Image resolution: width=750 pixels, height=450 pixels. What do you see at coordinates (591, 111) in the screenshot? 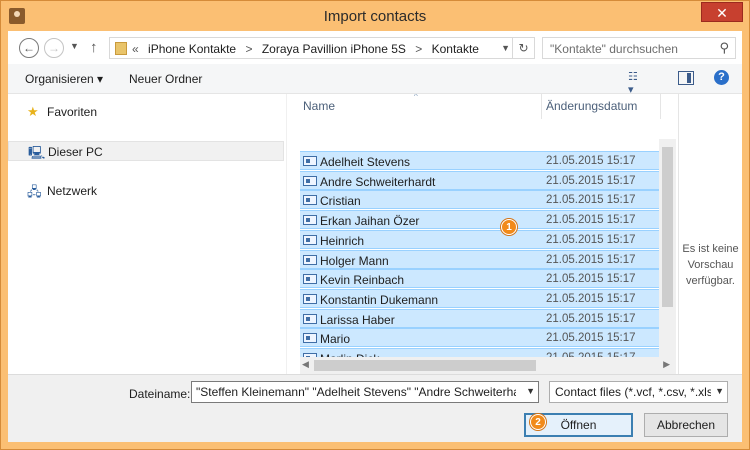
I see `column-header-date: Änderungsdatum` at bounding box center [591, 111].